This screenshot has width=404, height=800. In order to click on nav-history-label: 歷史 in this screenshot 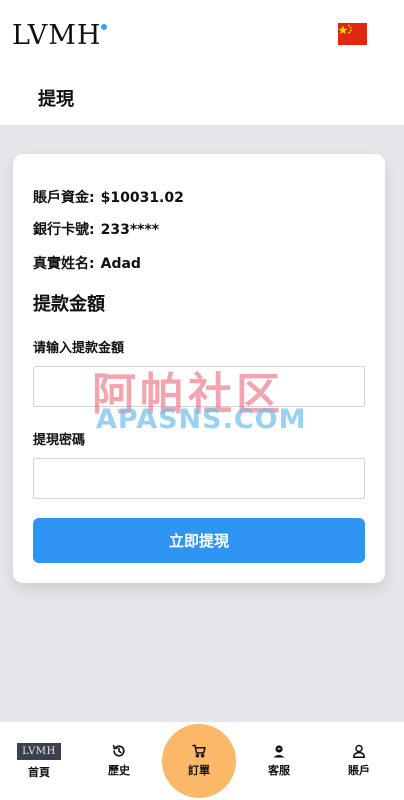, I will do `click(119, 770)`.